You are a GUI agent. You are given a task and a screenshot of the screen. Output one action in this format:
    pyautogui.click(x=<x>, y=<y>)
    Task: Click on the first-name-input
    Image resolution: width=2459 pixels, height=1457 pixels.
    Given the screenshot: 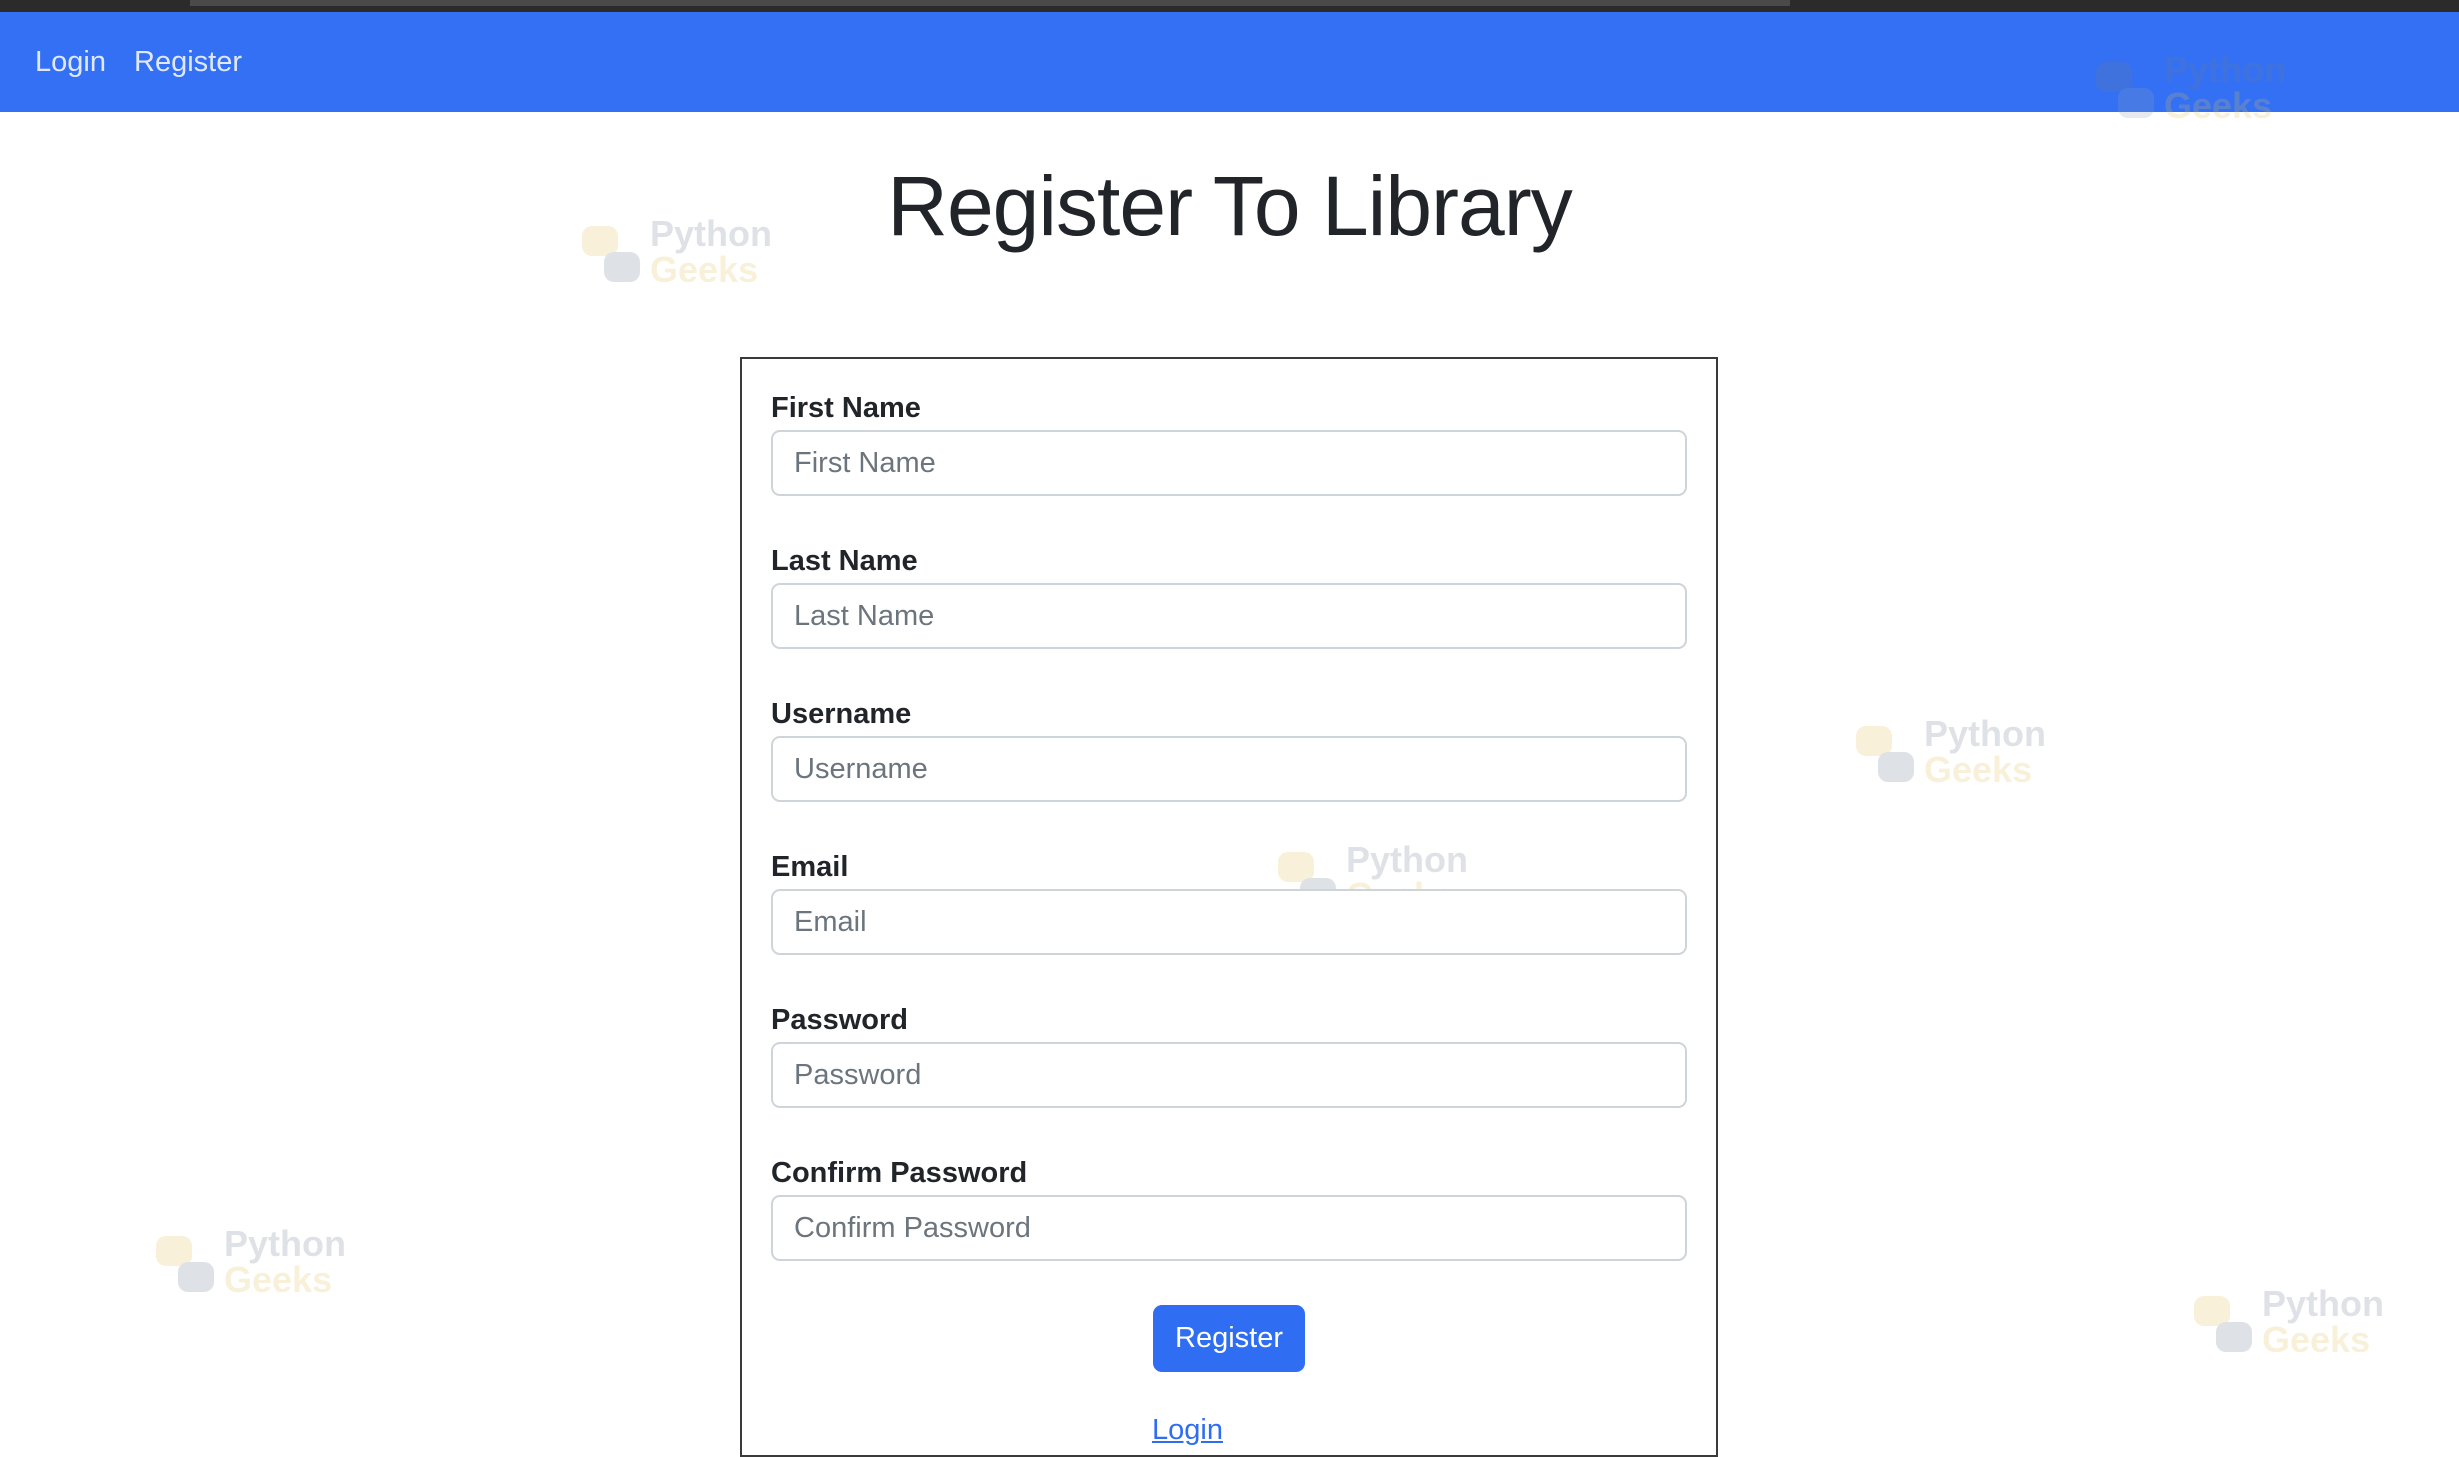 What is the action you would take?
    pyautogui.click(x=1229, y=463)
    